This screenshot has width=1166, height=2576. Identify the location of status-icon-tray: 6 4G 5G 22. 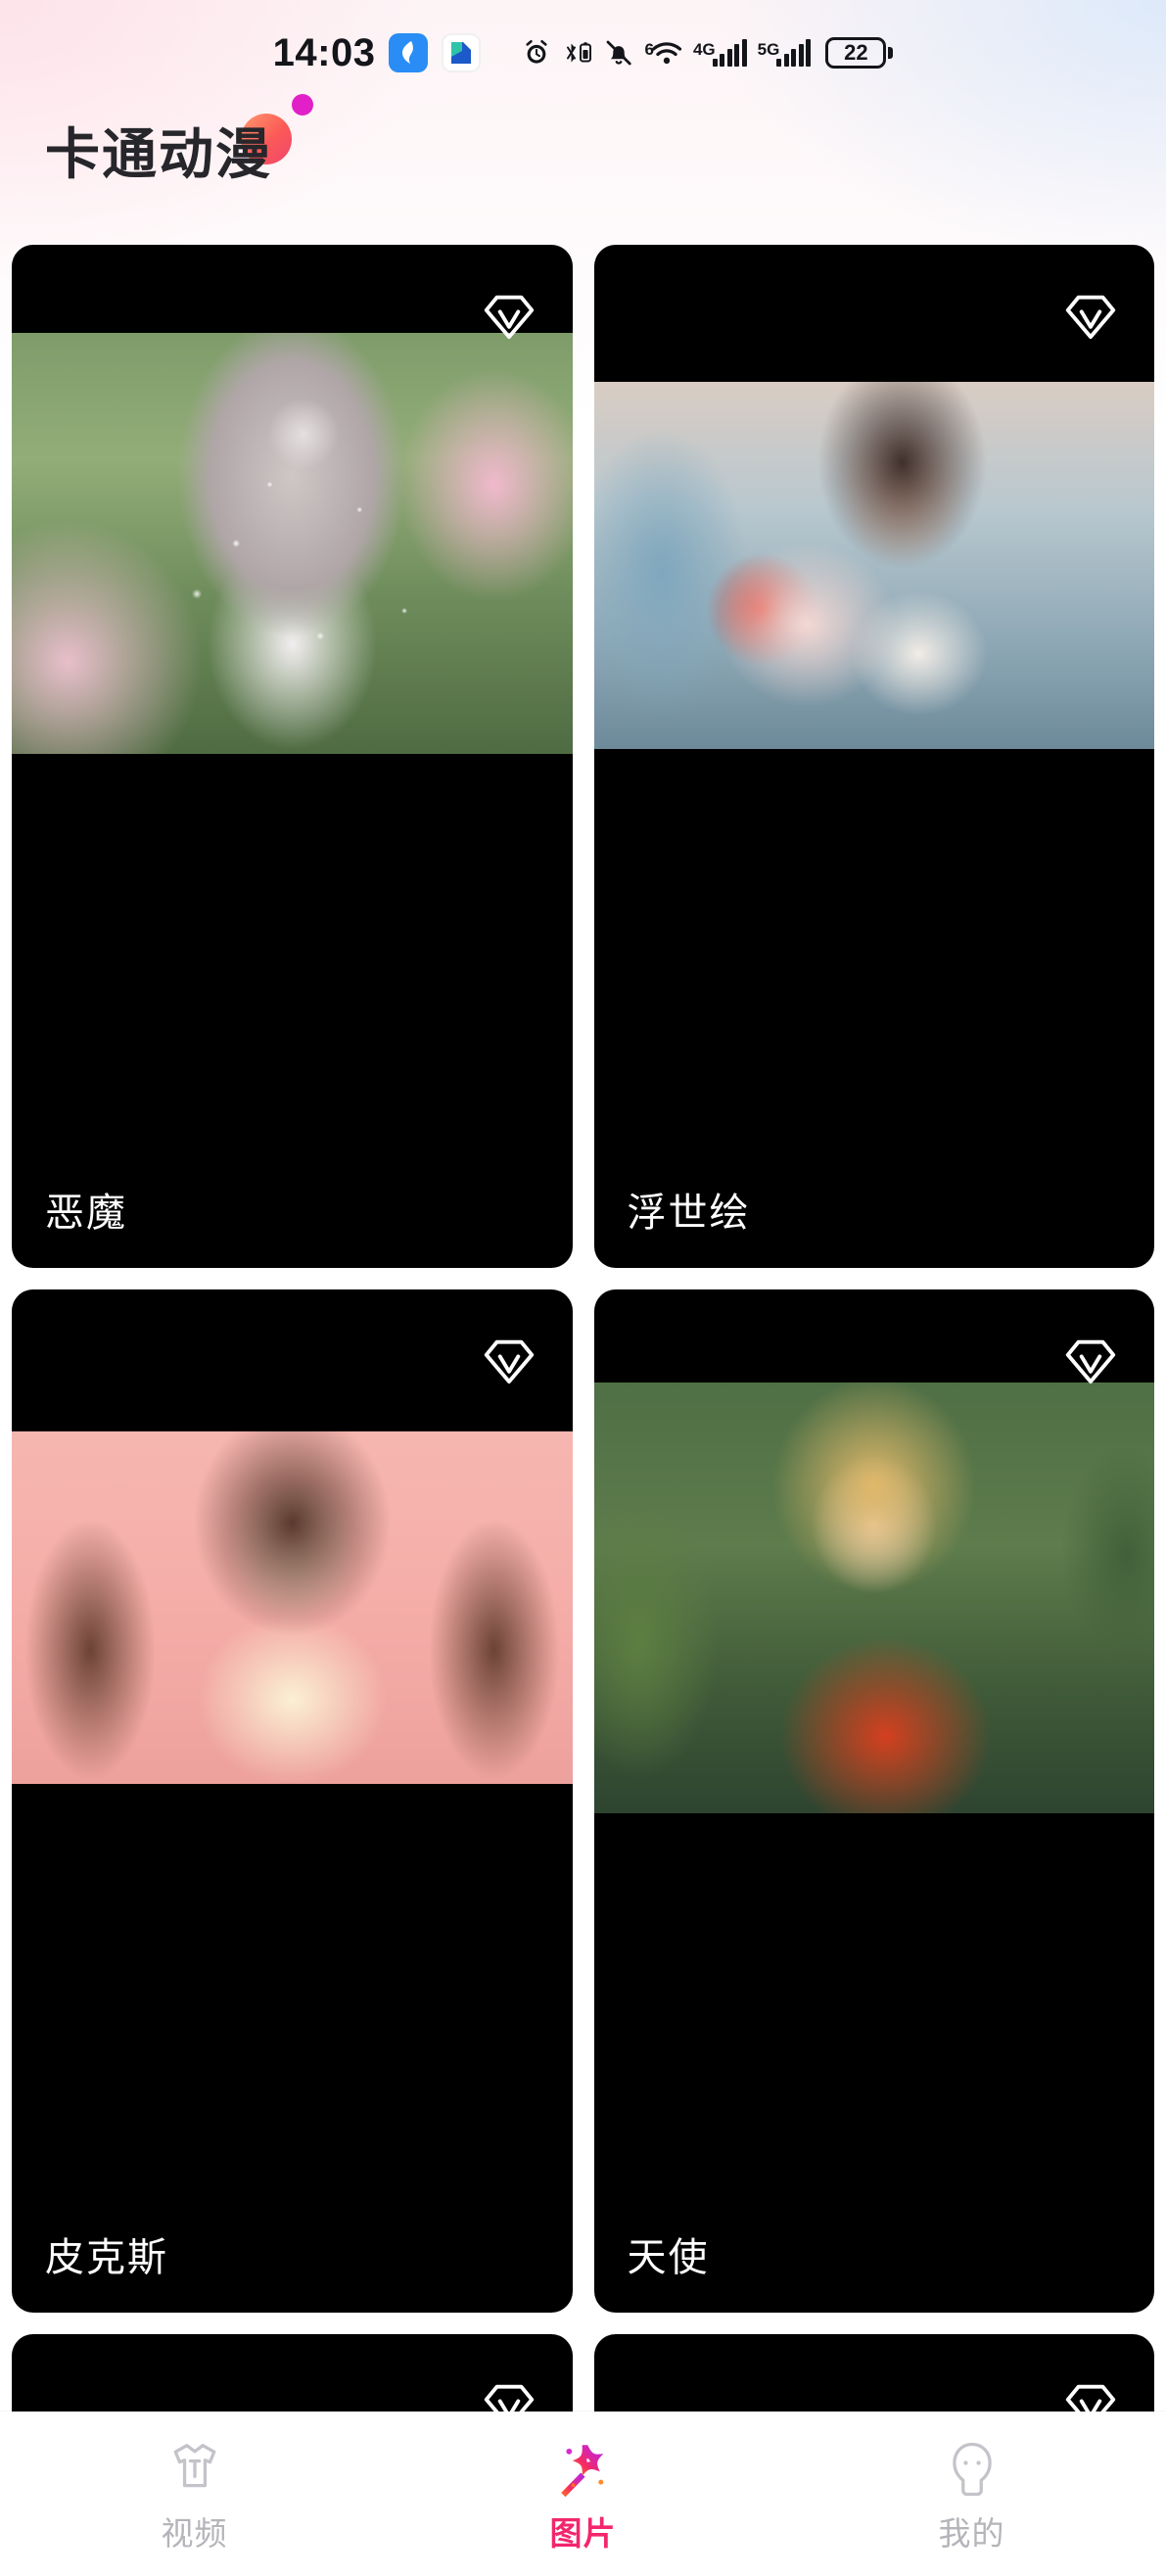
(708, 53).